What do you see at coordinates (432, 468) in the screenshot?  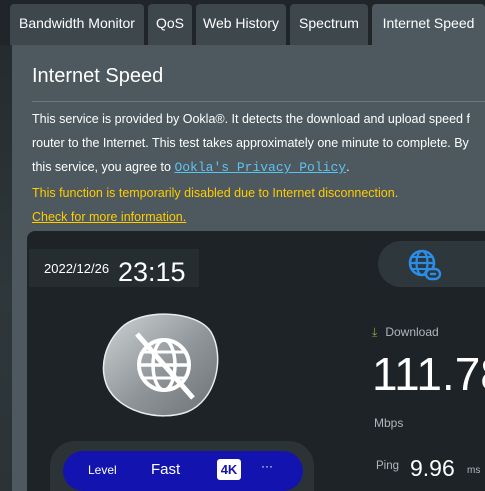 I see `ping-value: 9.96` at bounding box center [432, 468].